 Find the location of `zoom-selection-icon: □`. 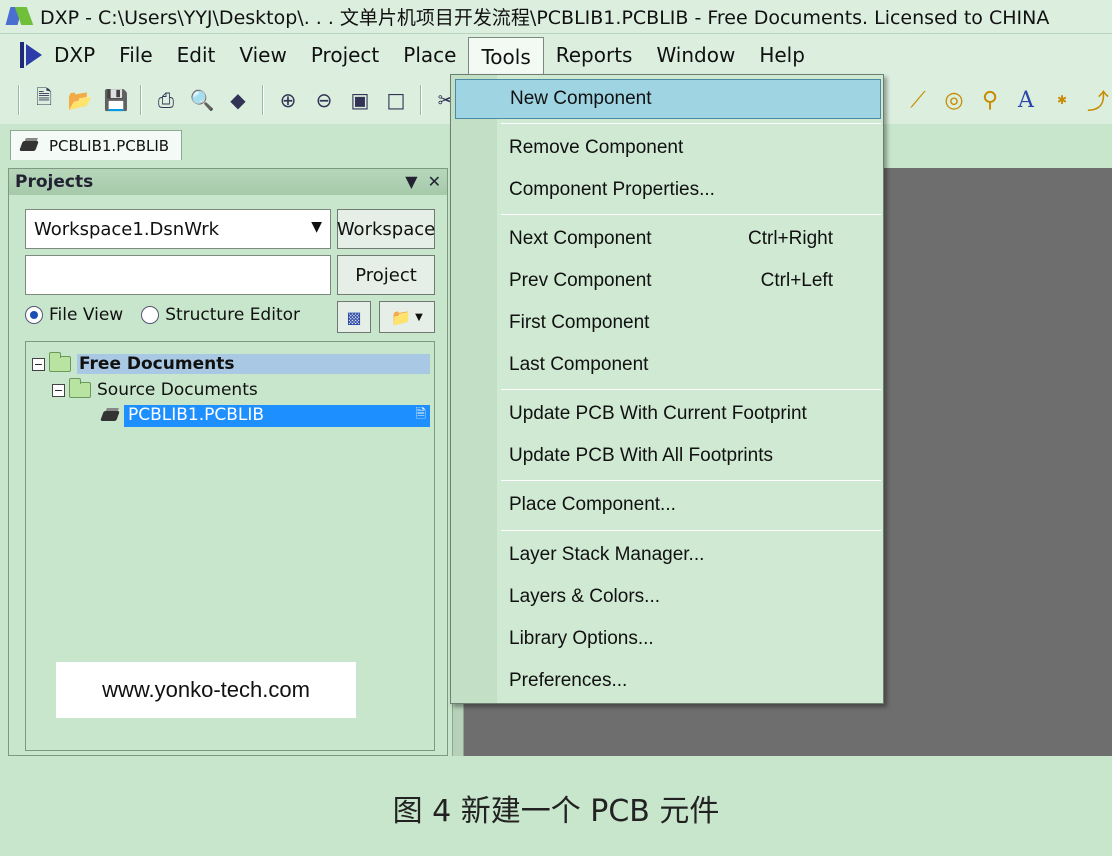

zoom-selection-icon: □ is located at coordinates (396, 100).